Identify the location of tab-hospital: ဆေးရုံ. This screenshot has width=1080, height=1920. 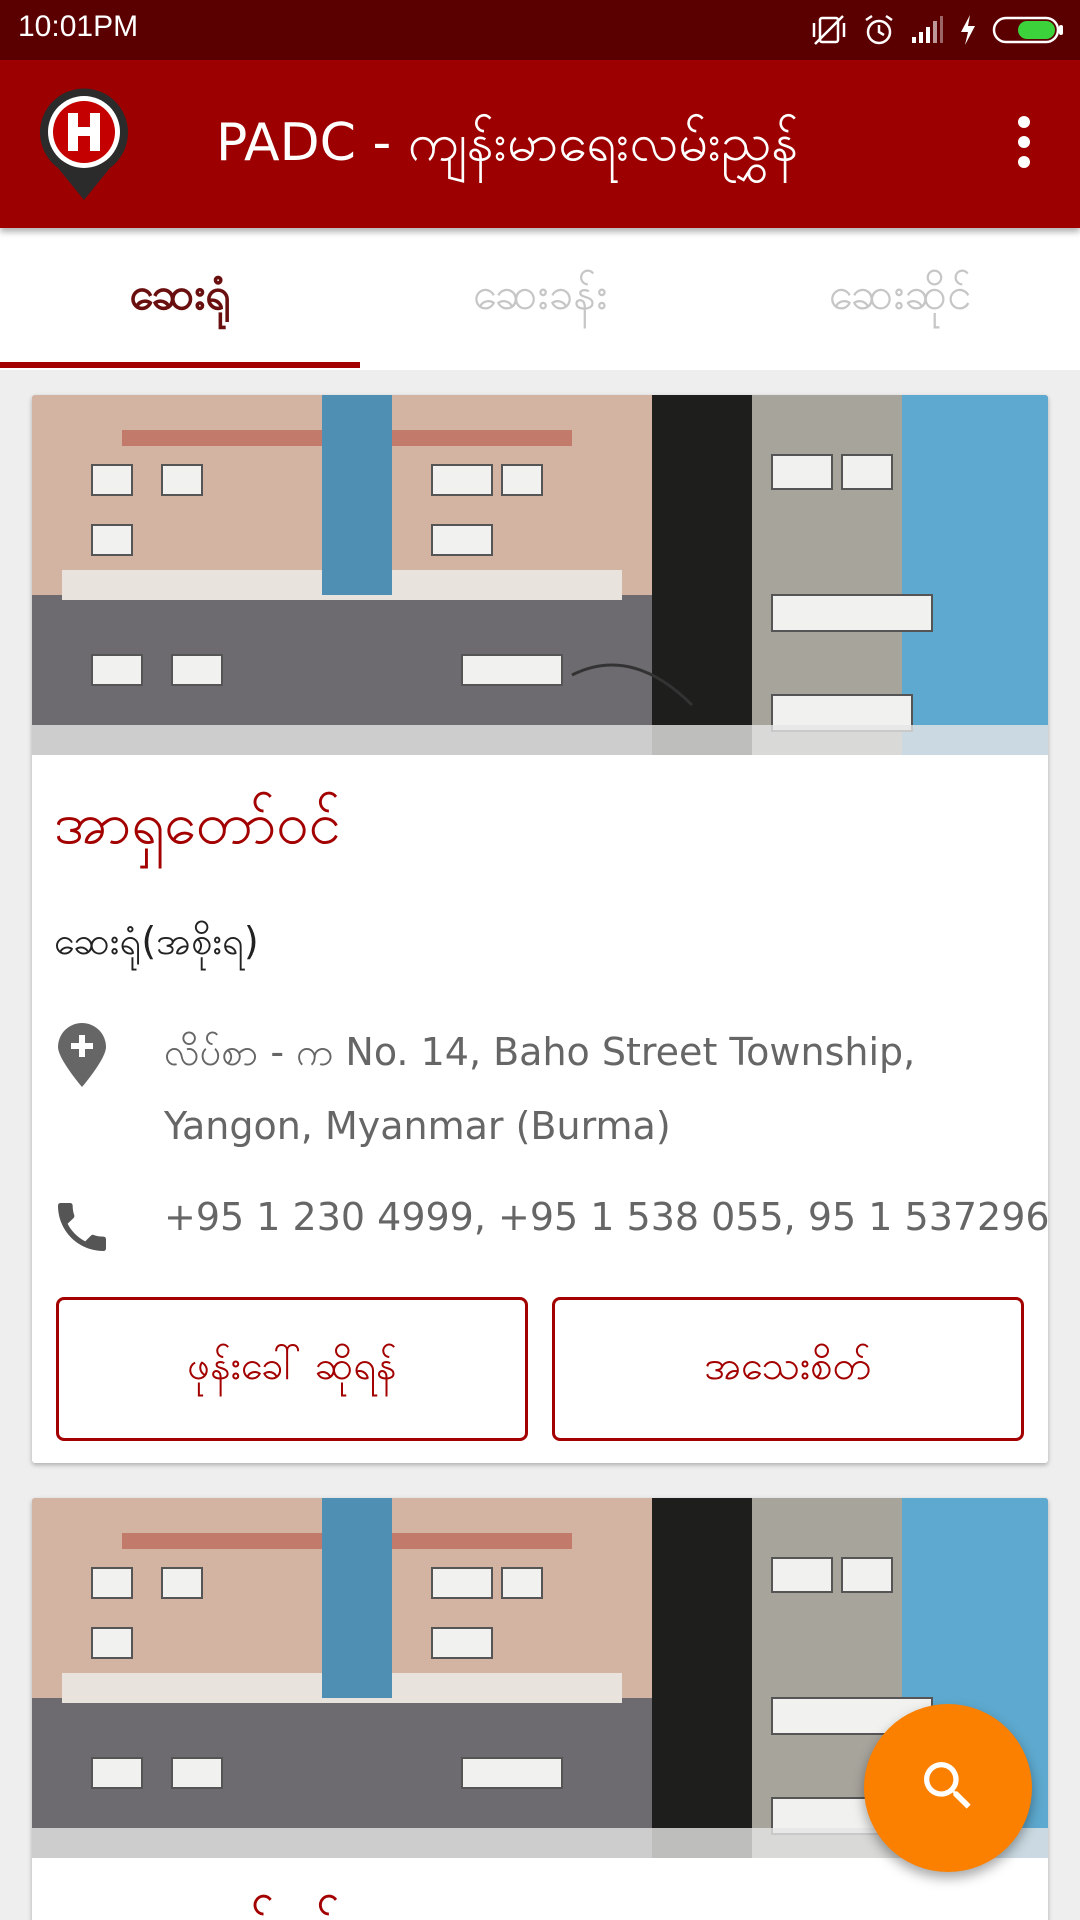
(180, 299).